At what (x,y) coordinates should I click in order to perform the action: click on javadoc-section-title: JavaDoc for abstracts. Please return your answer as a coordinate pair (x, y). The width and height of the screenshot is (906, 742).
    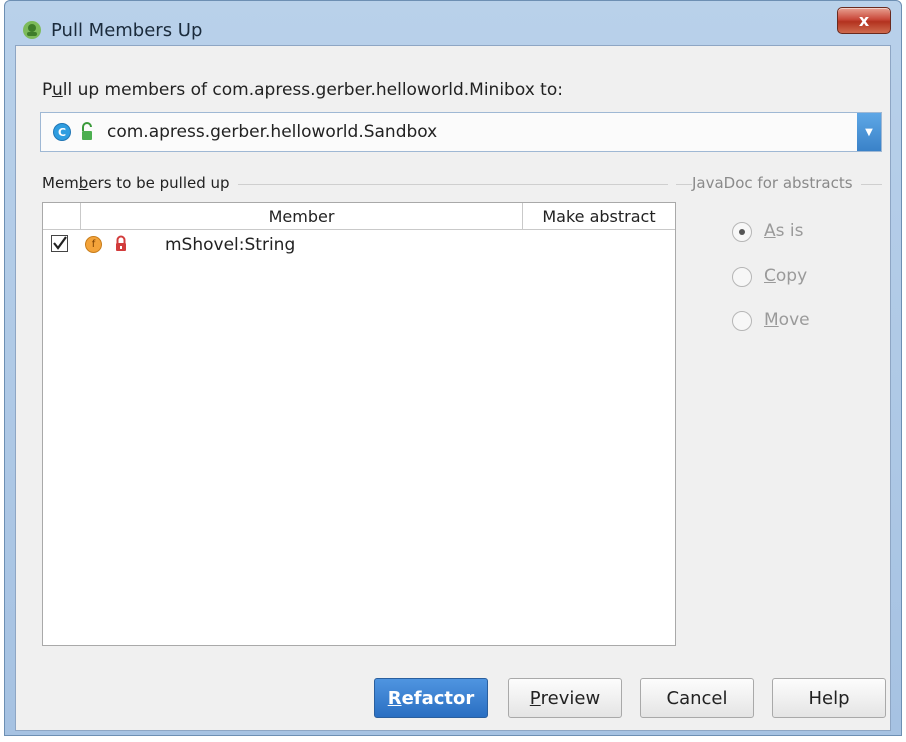
    Looking at the image, I should click on (776, 183).